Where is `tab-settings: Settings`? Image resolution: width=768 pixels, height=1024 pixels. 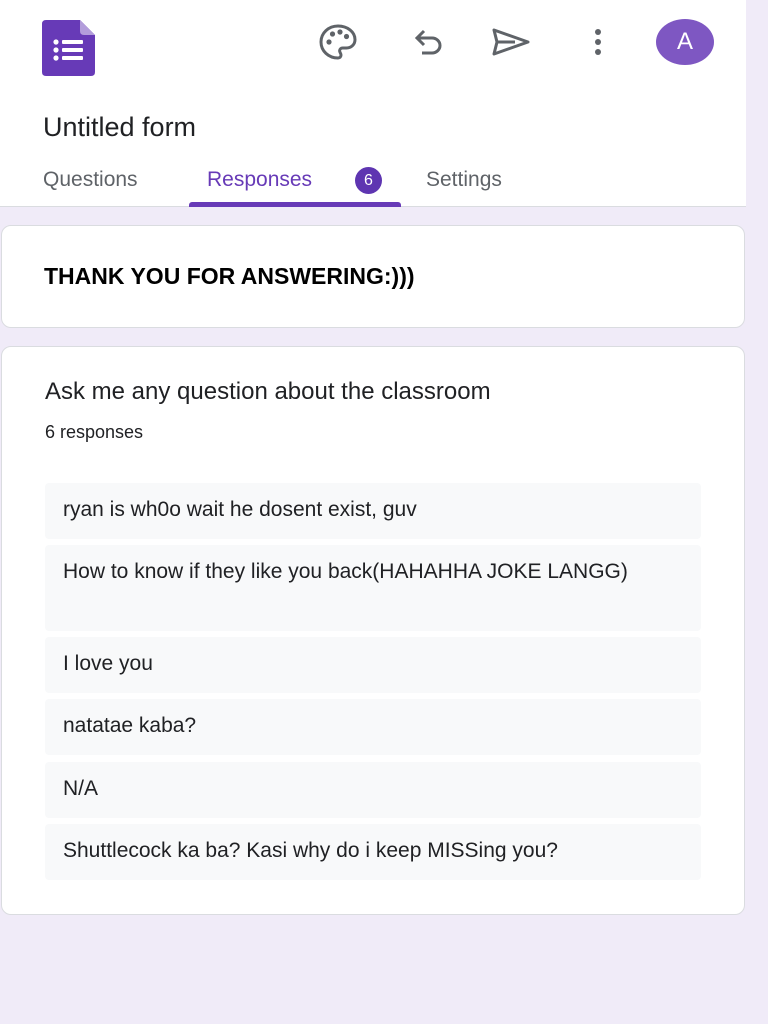
tab-settings: Settings is located at coordinates (464, 180).